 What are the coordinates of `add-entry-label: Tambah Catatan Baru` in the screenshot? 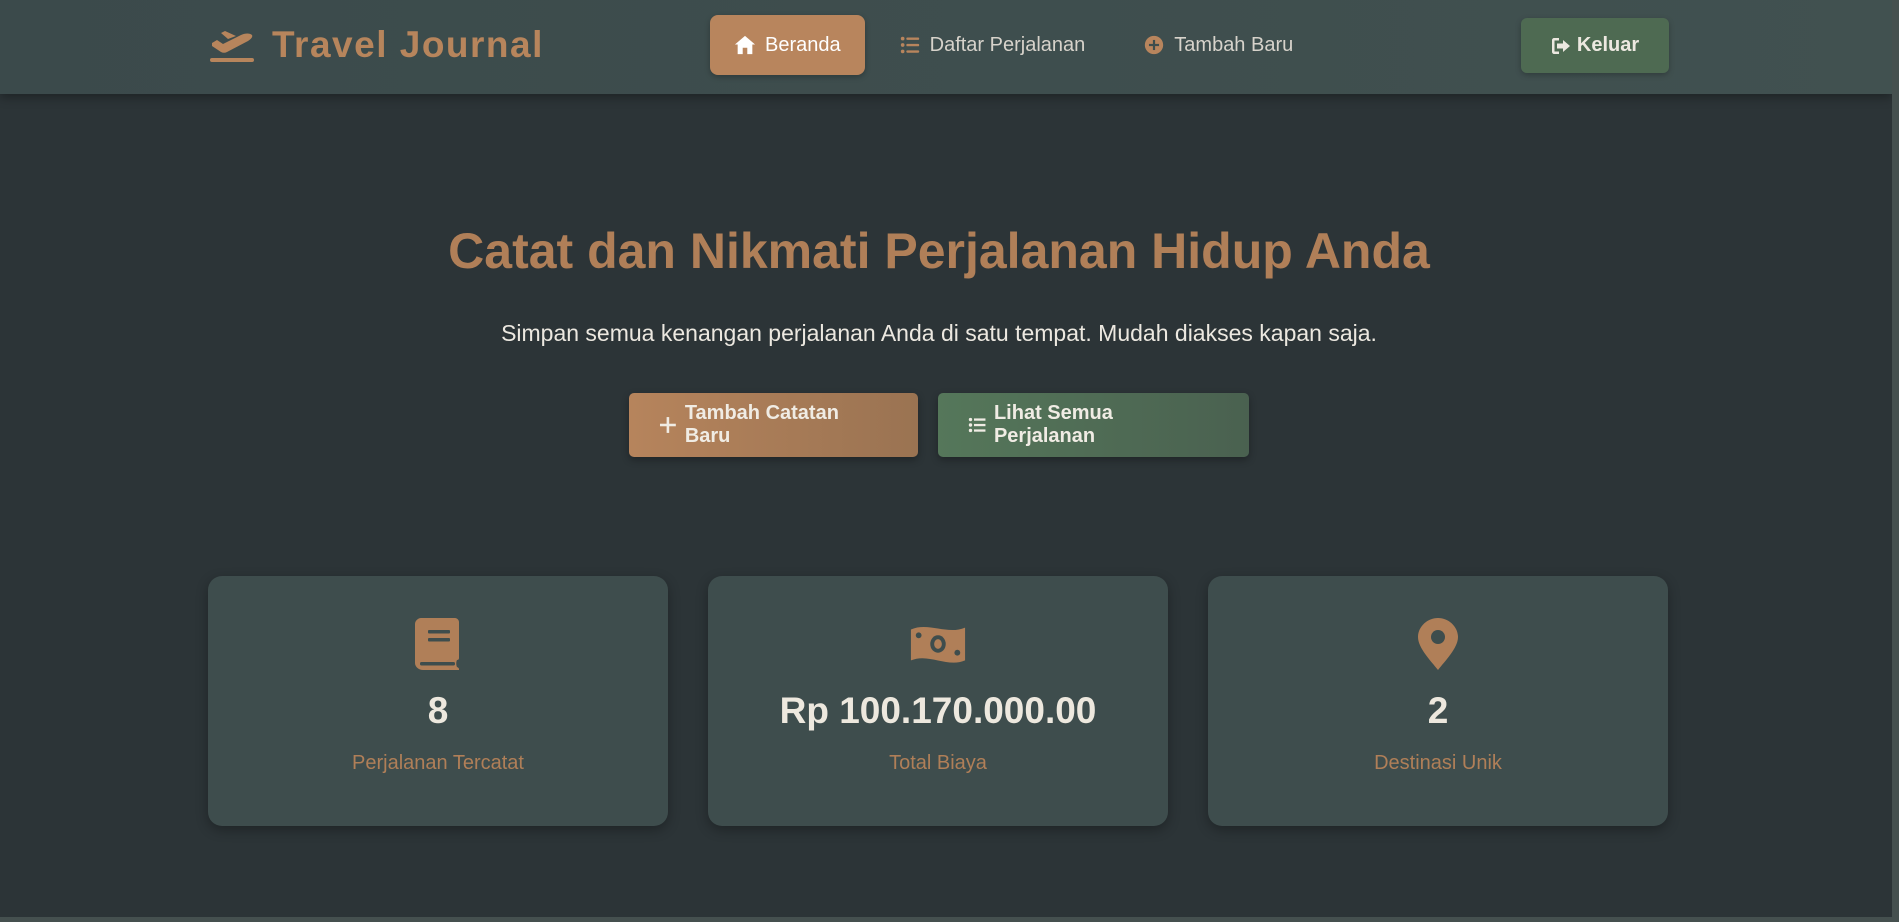 It's located at (761, 424).